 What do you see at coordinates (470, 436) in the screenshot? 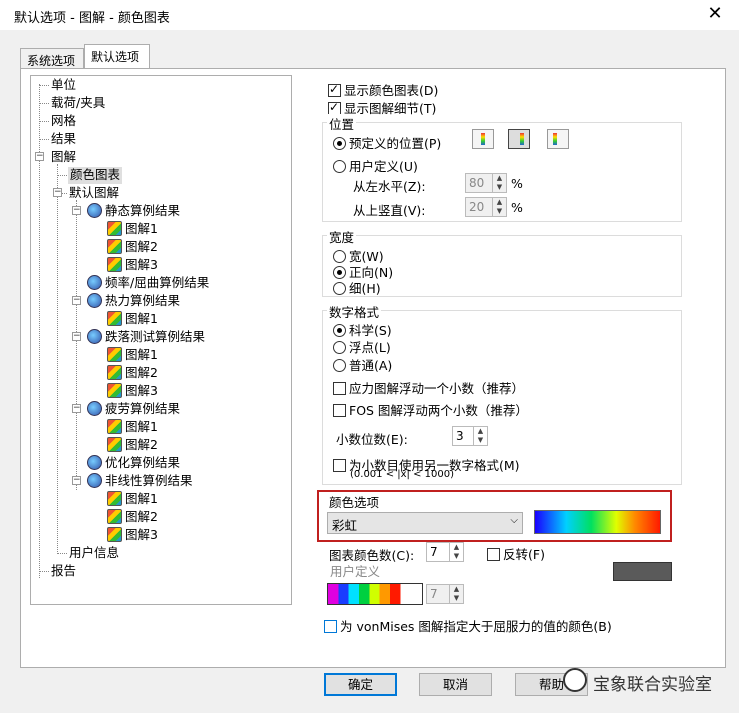
I see `decimals-spinner: 3 ▲ ▼` at bounding box center [470, 436].